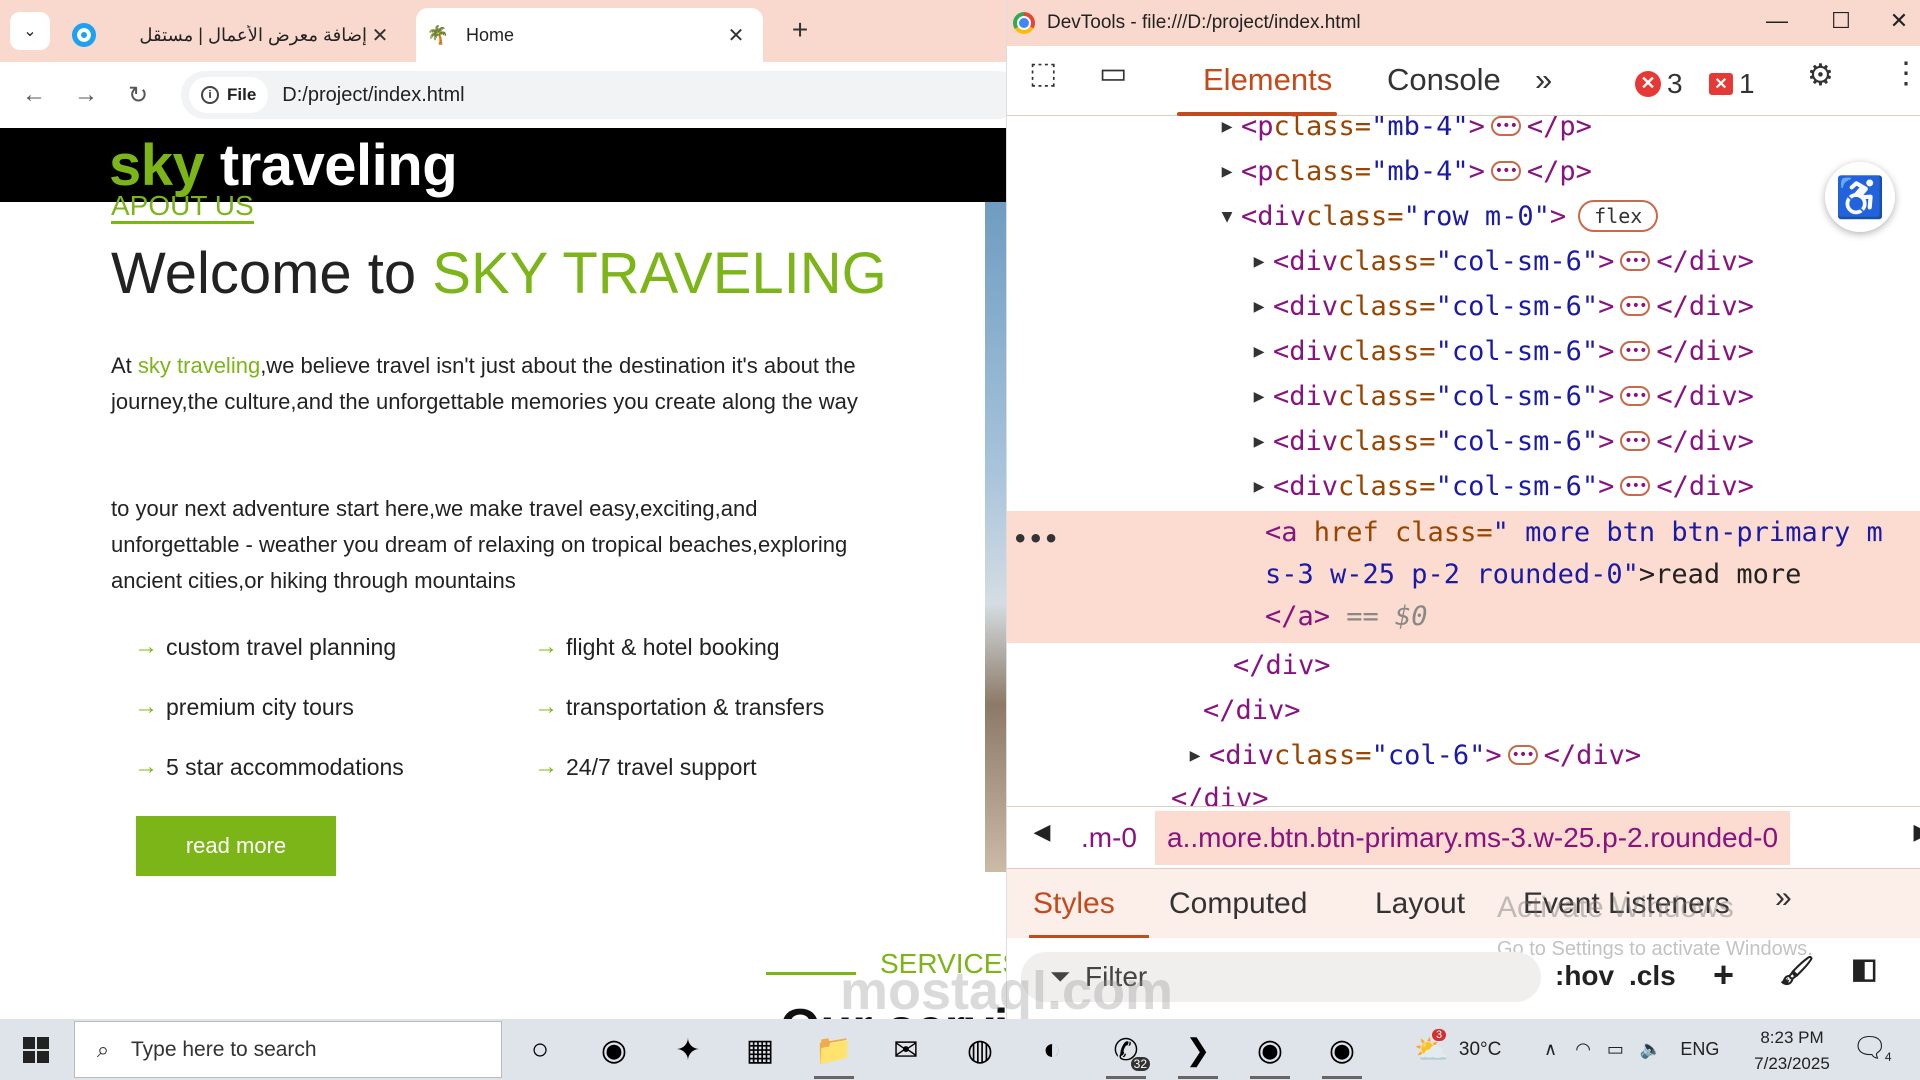 The height and width of the screenshot is (1080, 1920). I want to click on tab-styles: Styles, so click(1074, 904).